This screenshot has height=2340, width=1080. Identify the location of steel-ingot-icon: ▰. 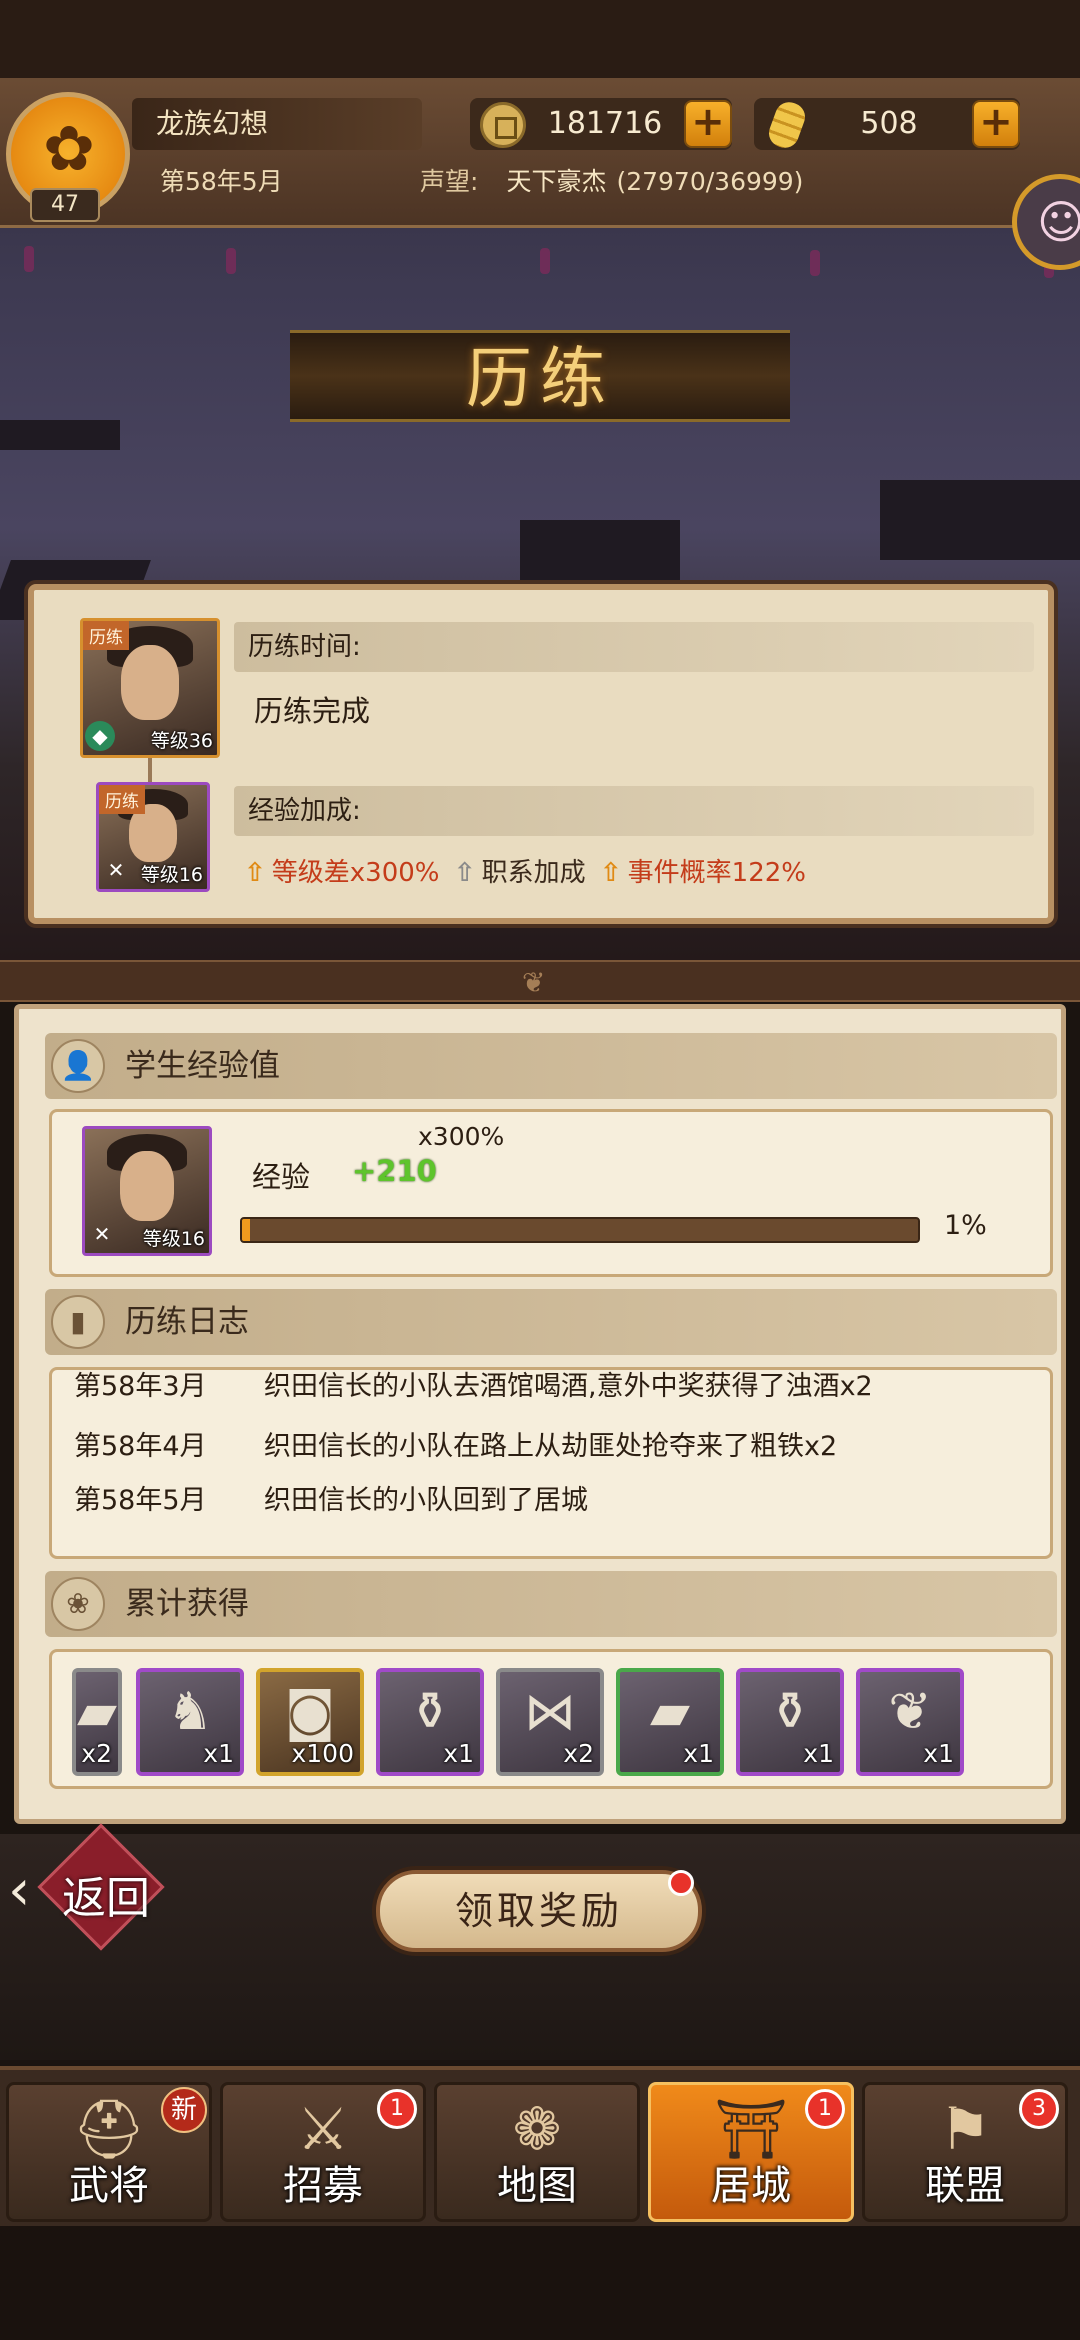
(670, 1712).